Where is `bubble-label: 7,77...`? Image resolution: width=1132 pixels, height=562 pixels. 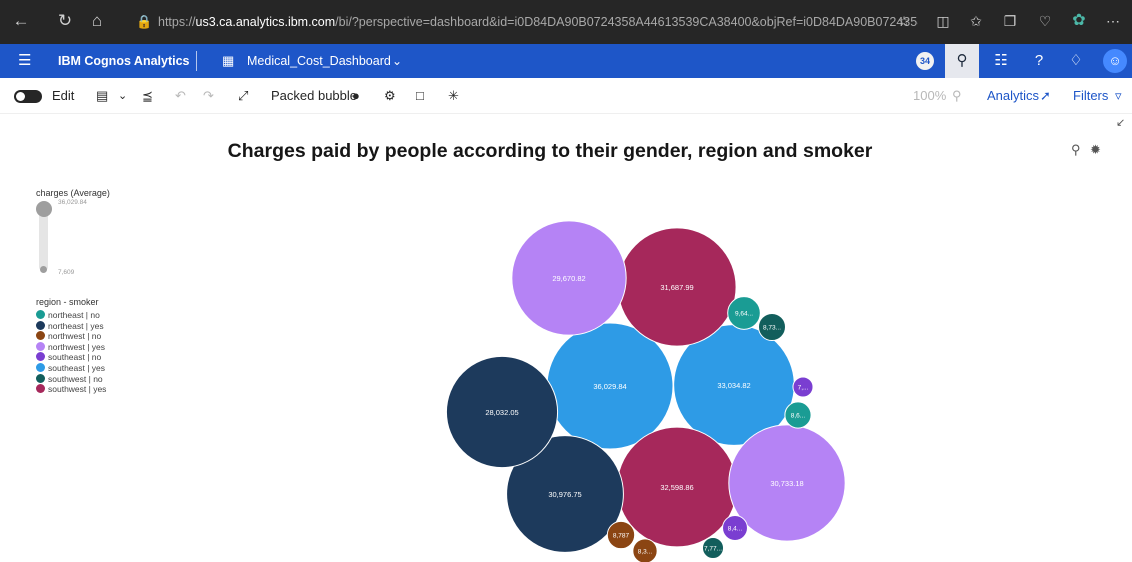
bubble-label: 7,77... is located at coordinates (713, 549).